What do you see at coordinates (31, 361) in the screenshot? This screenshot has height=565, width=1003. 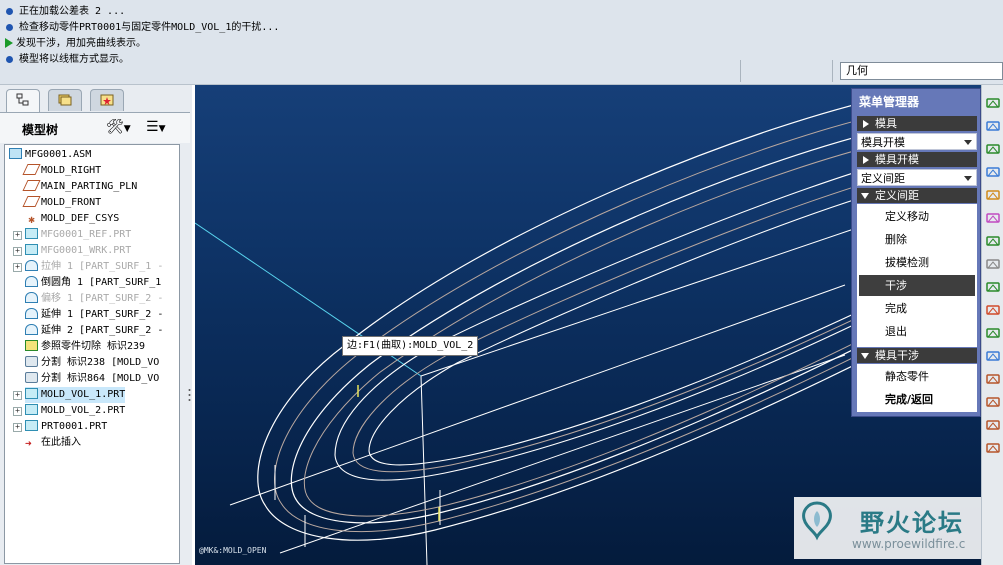 I see `split-icon` at bounding box center [31, 361].